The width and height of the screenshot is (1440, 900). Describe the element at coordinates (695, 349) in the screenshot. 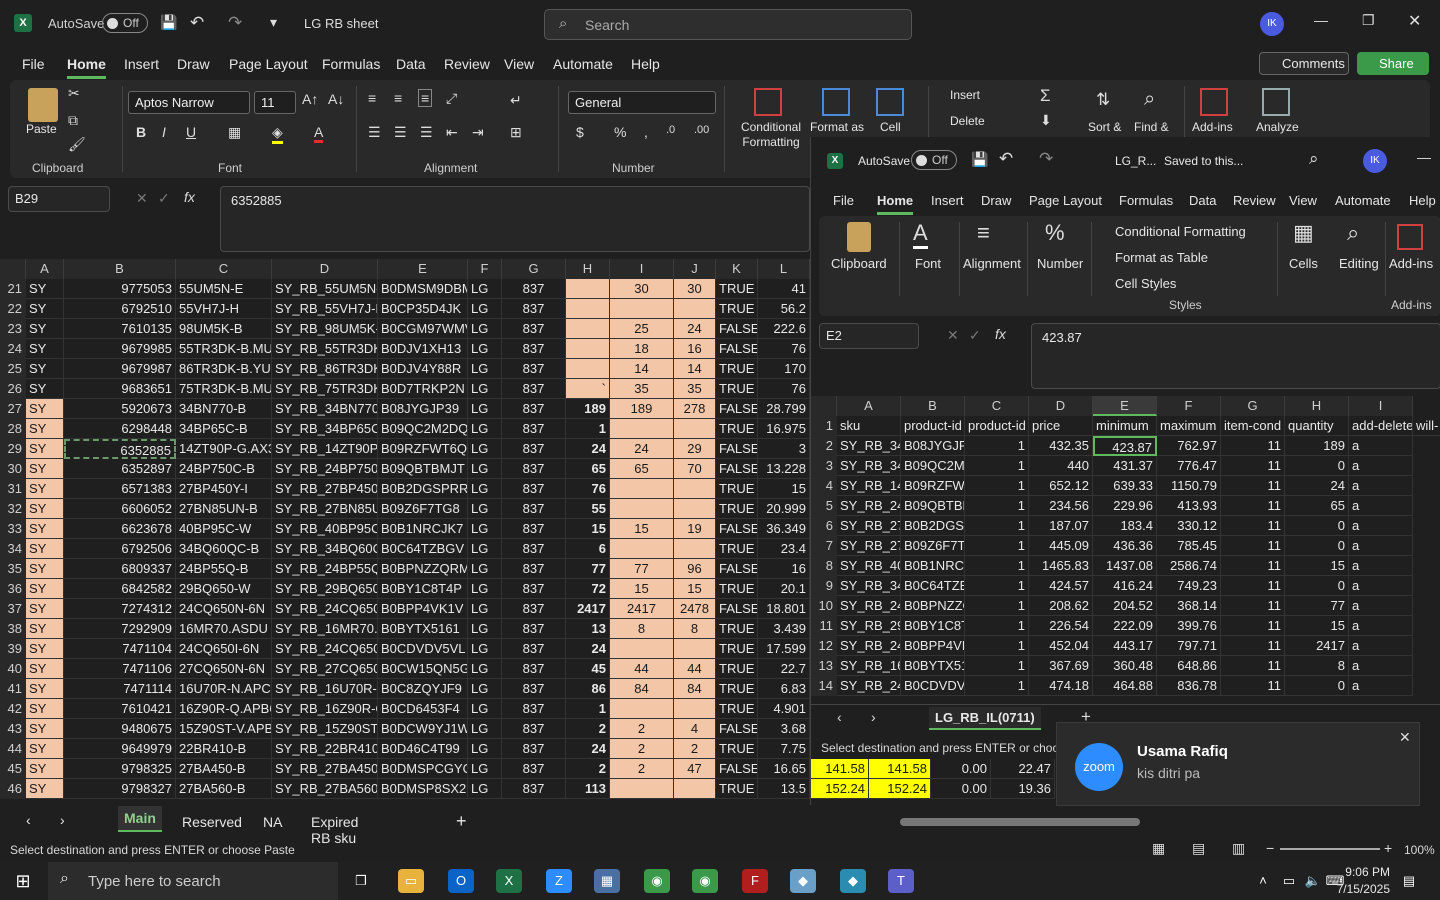

I see `table-cell: 16` at that location.